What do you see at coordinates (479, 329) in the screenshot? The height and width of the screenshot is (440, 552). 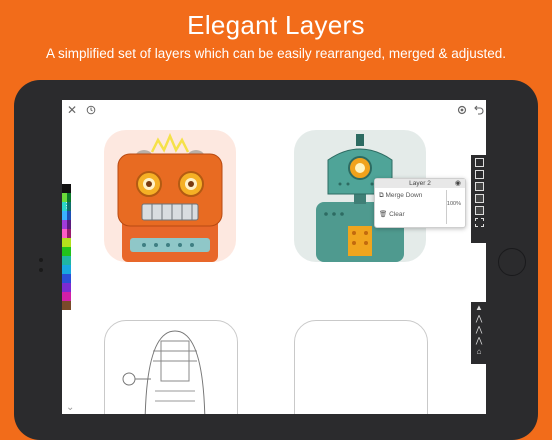 I see `marker-icon: ⋀` at bounding box center [479, 329].